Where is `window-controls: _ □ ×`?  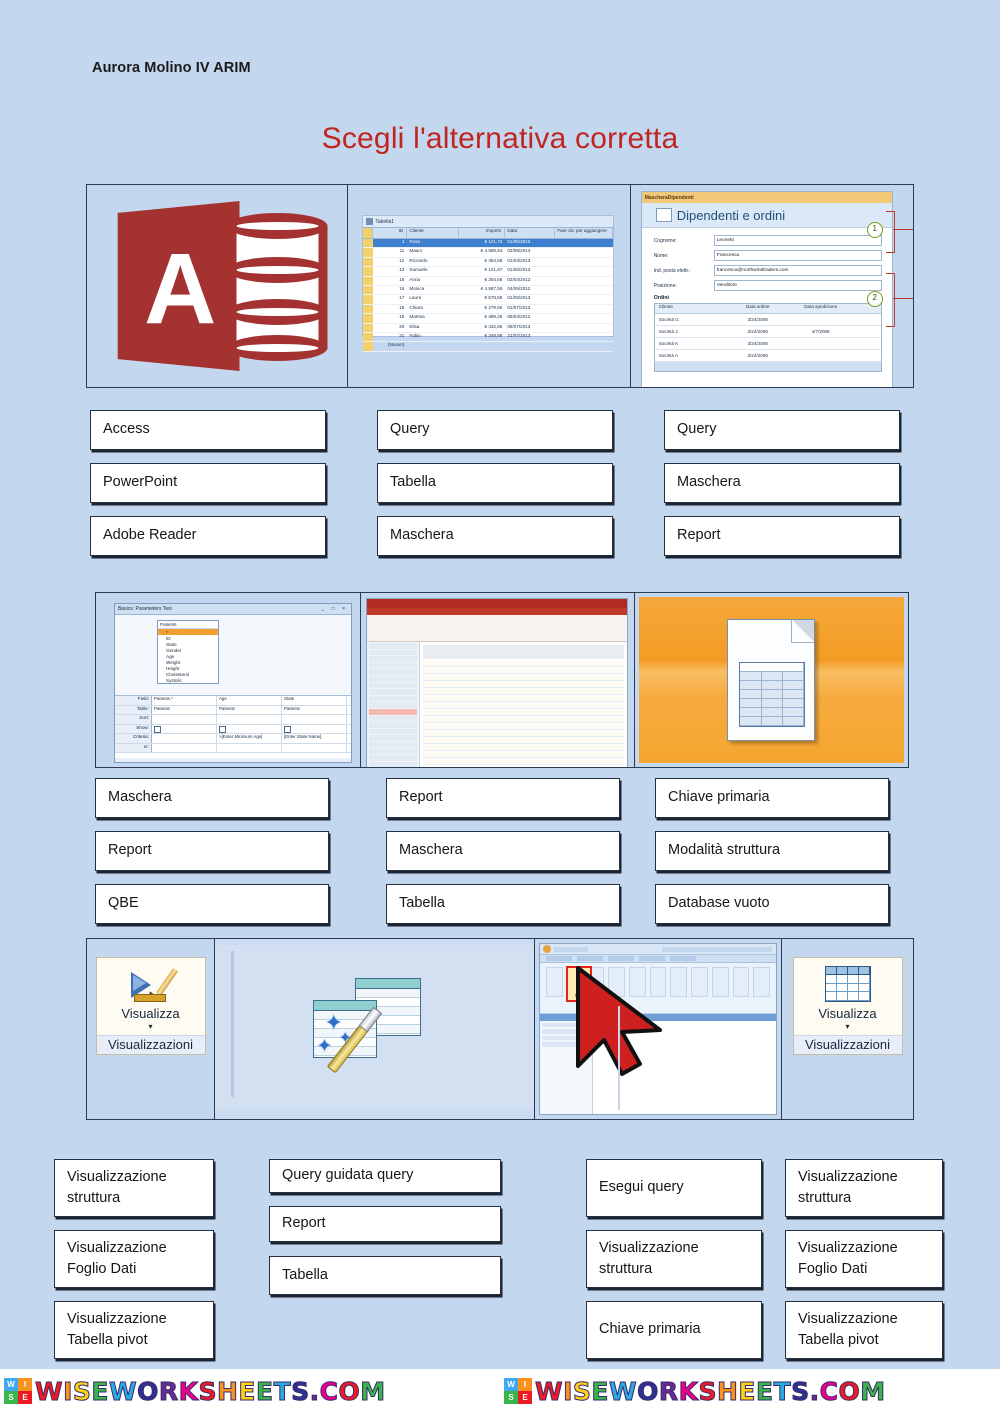
window-controls: _ □ × is located at coordinates (335, 609).